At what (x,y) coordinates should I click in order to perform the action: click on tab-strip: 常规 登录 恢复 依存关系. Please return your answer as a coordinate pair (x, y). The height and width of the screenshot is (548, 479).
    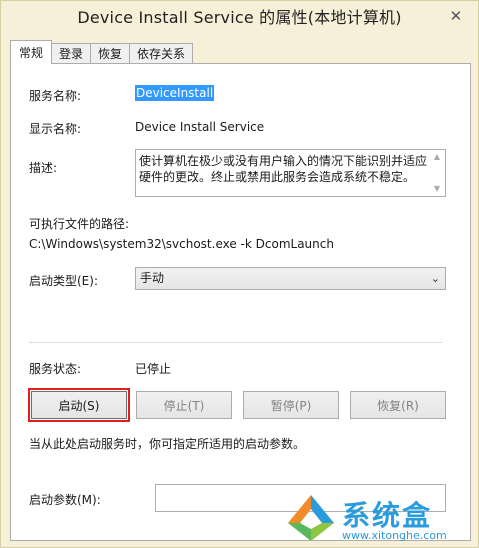
    Looking at the image, I should click on (102, 52).